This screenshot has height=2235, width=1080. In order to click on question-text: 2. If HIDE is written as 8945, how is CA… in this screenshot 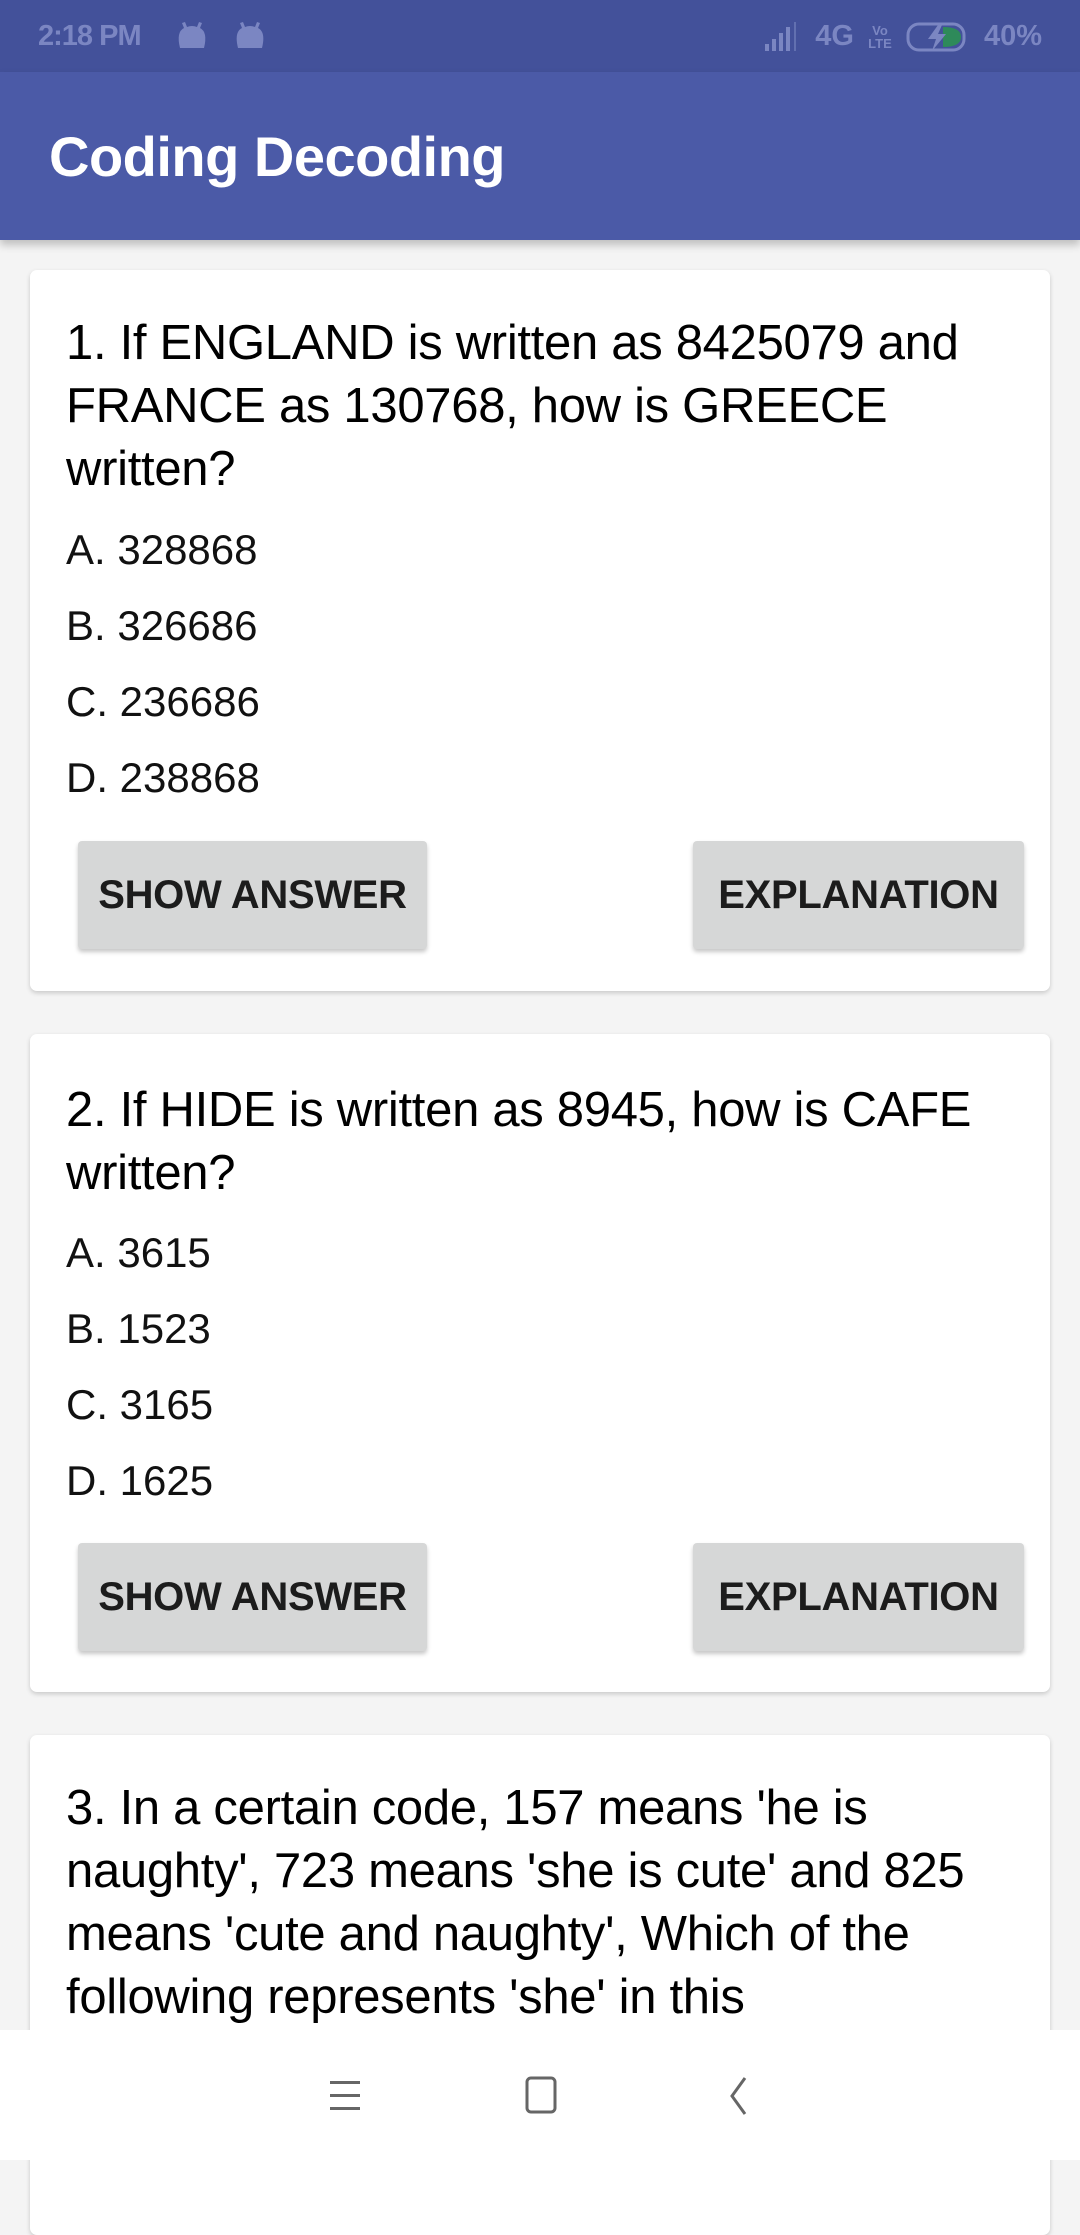, I will do `click(519, 1141)`.